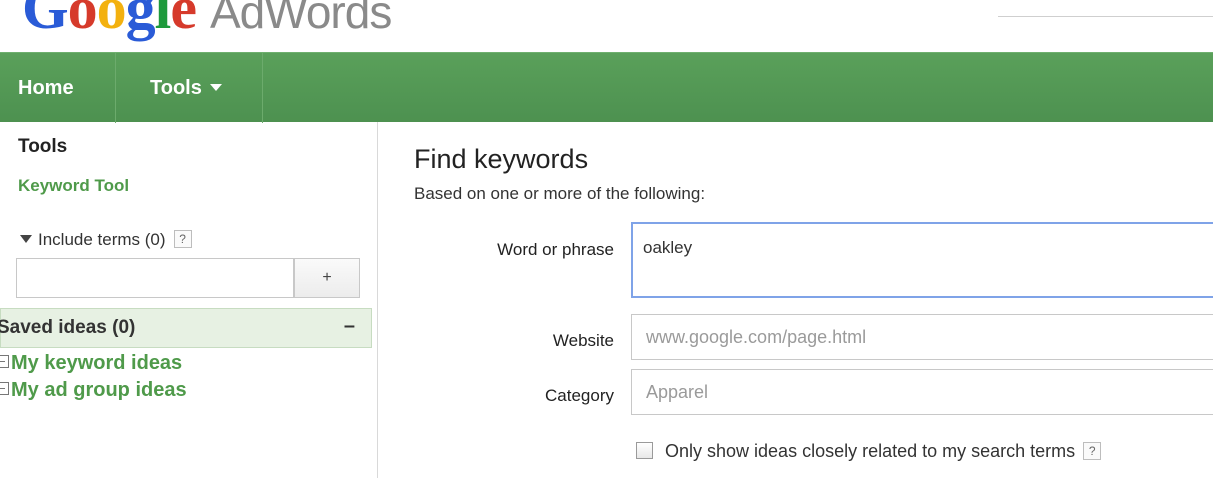 This screenshot has width=1213, height=478. I want to click on sidebar-heading: Tools, so click(43, 146).